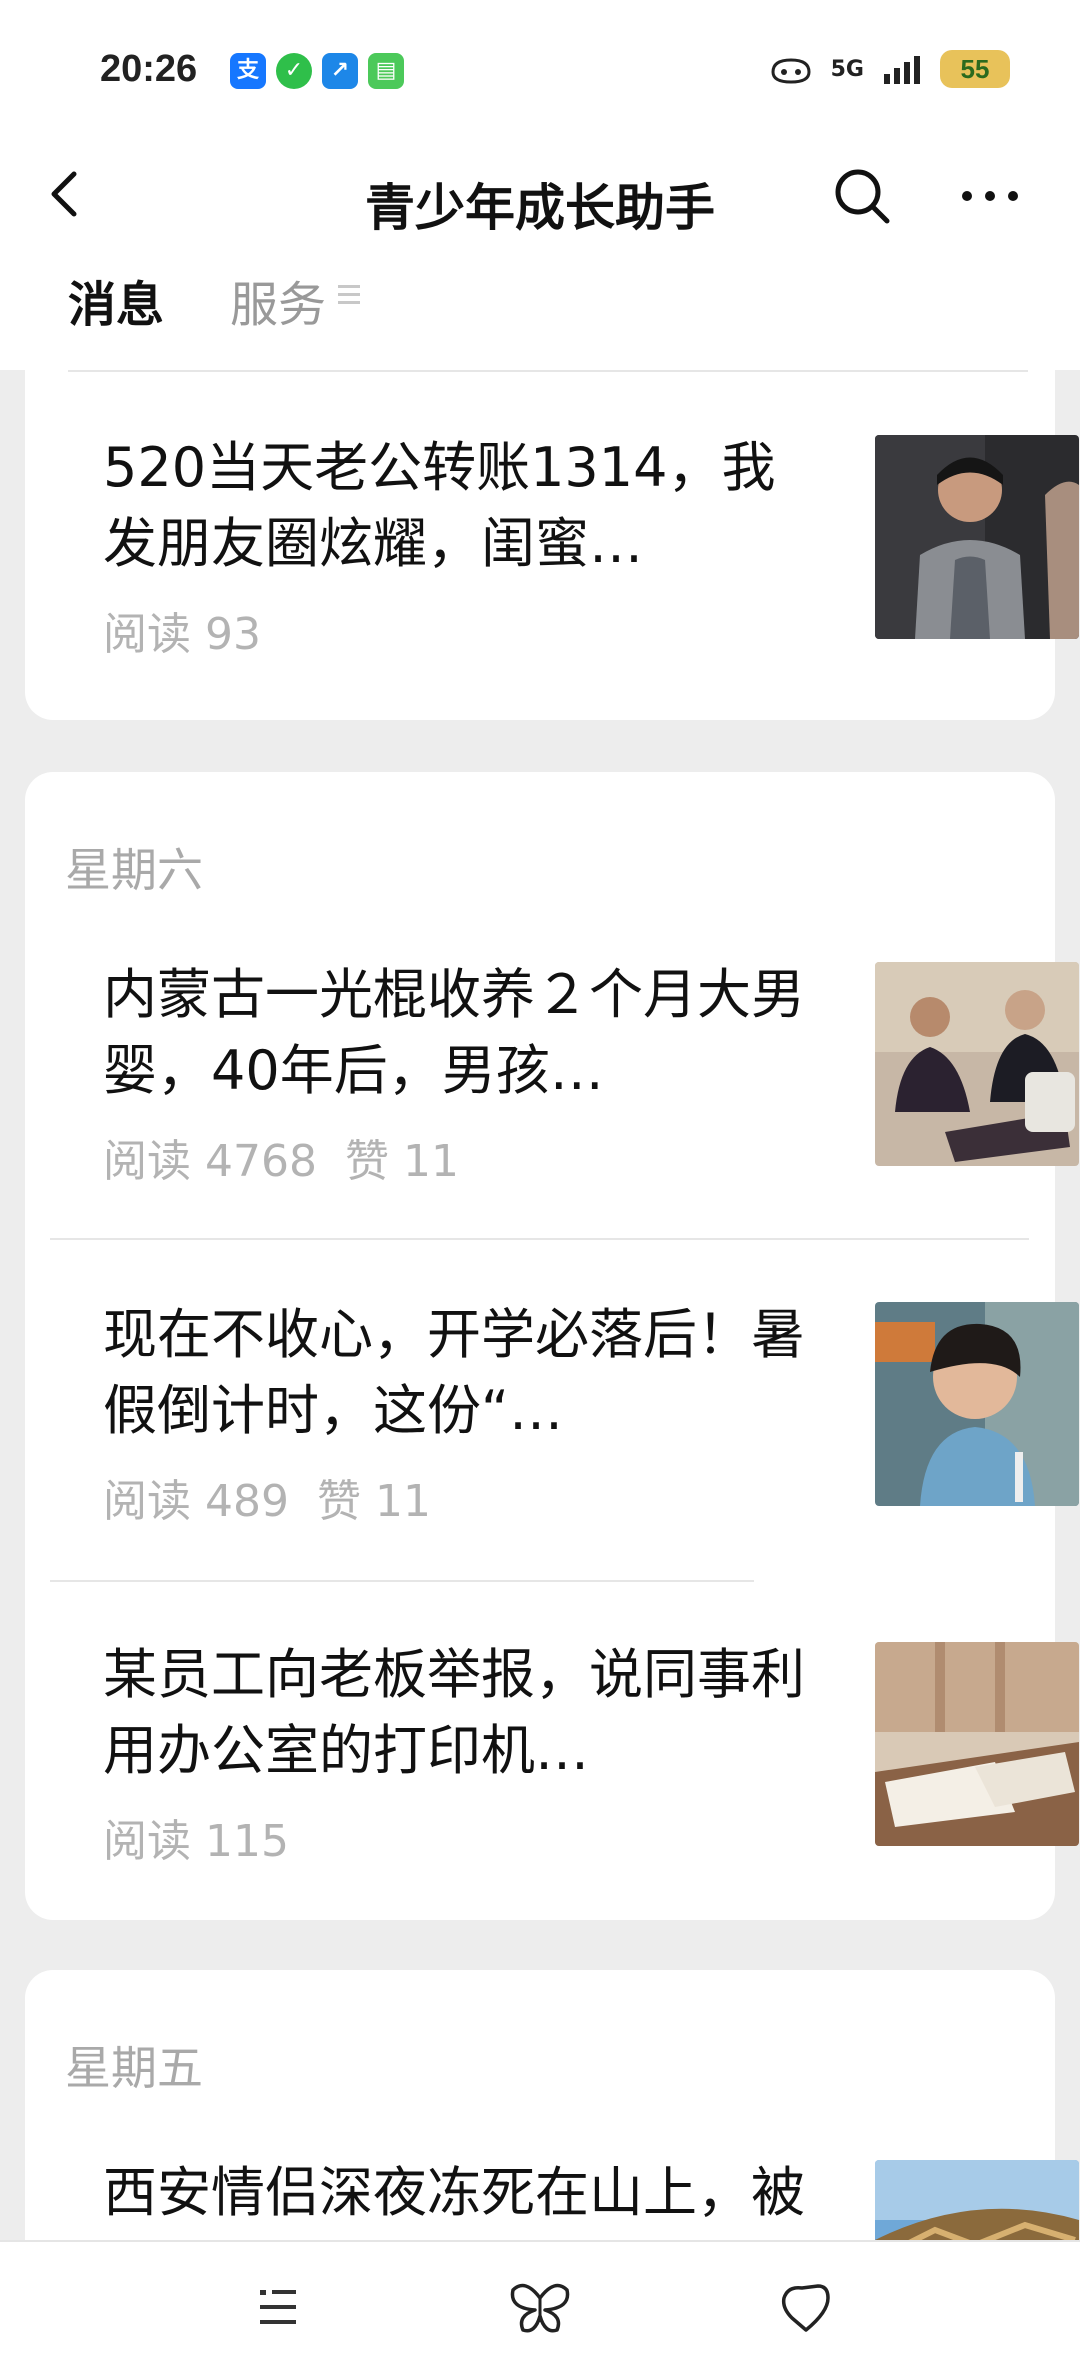 This screenshot has height=2373, width=1080. I want to click on article-item: 520当天老公转账1314，我发朋友圈炫耀，闺蜜… 阅读 93, so click(577, 545).